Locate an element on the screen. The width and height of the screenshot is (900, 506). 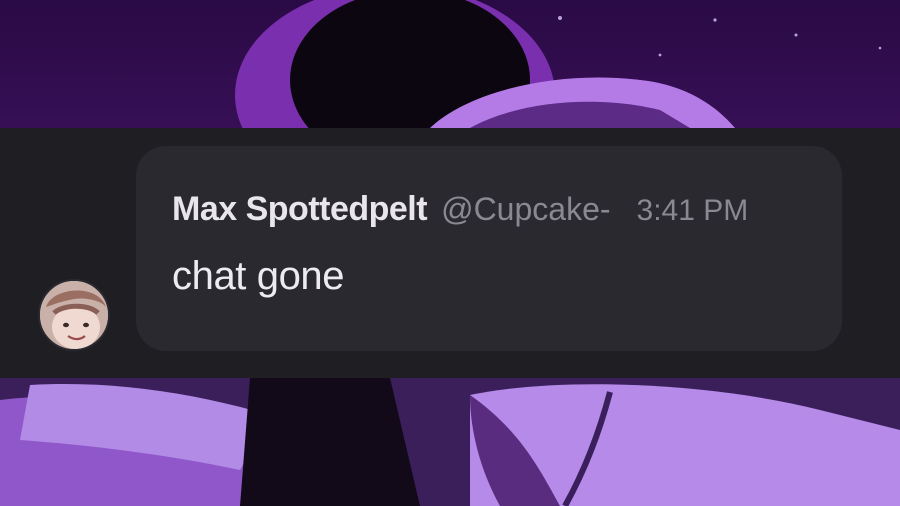
user-avatar is located at coordinates (74, 315).